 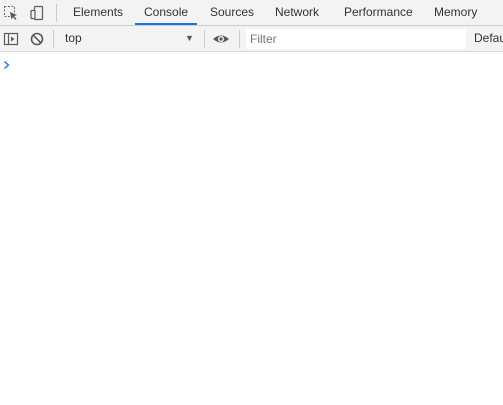 What do you see at coordinates (356, 39) in the screenshot?
I see `filter-input` at bounding box center [356, 39].